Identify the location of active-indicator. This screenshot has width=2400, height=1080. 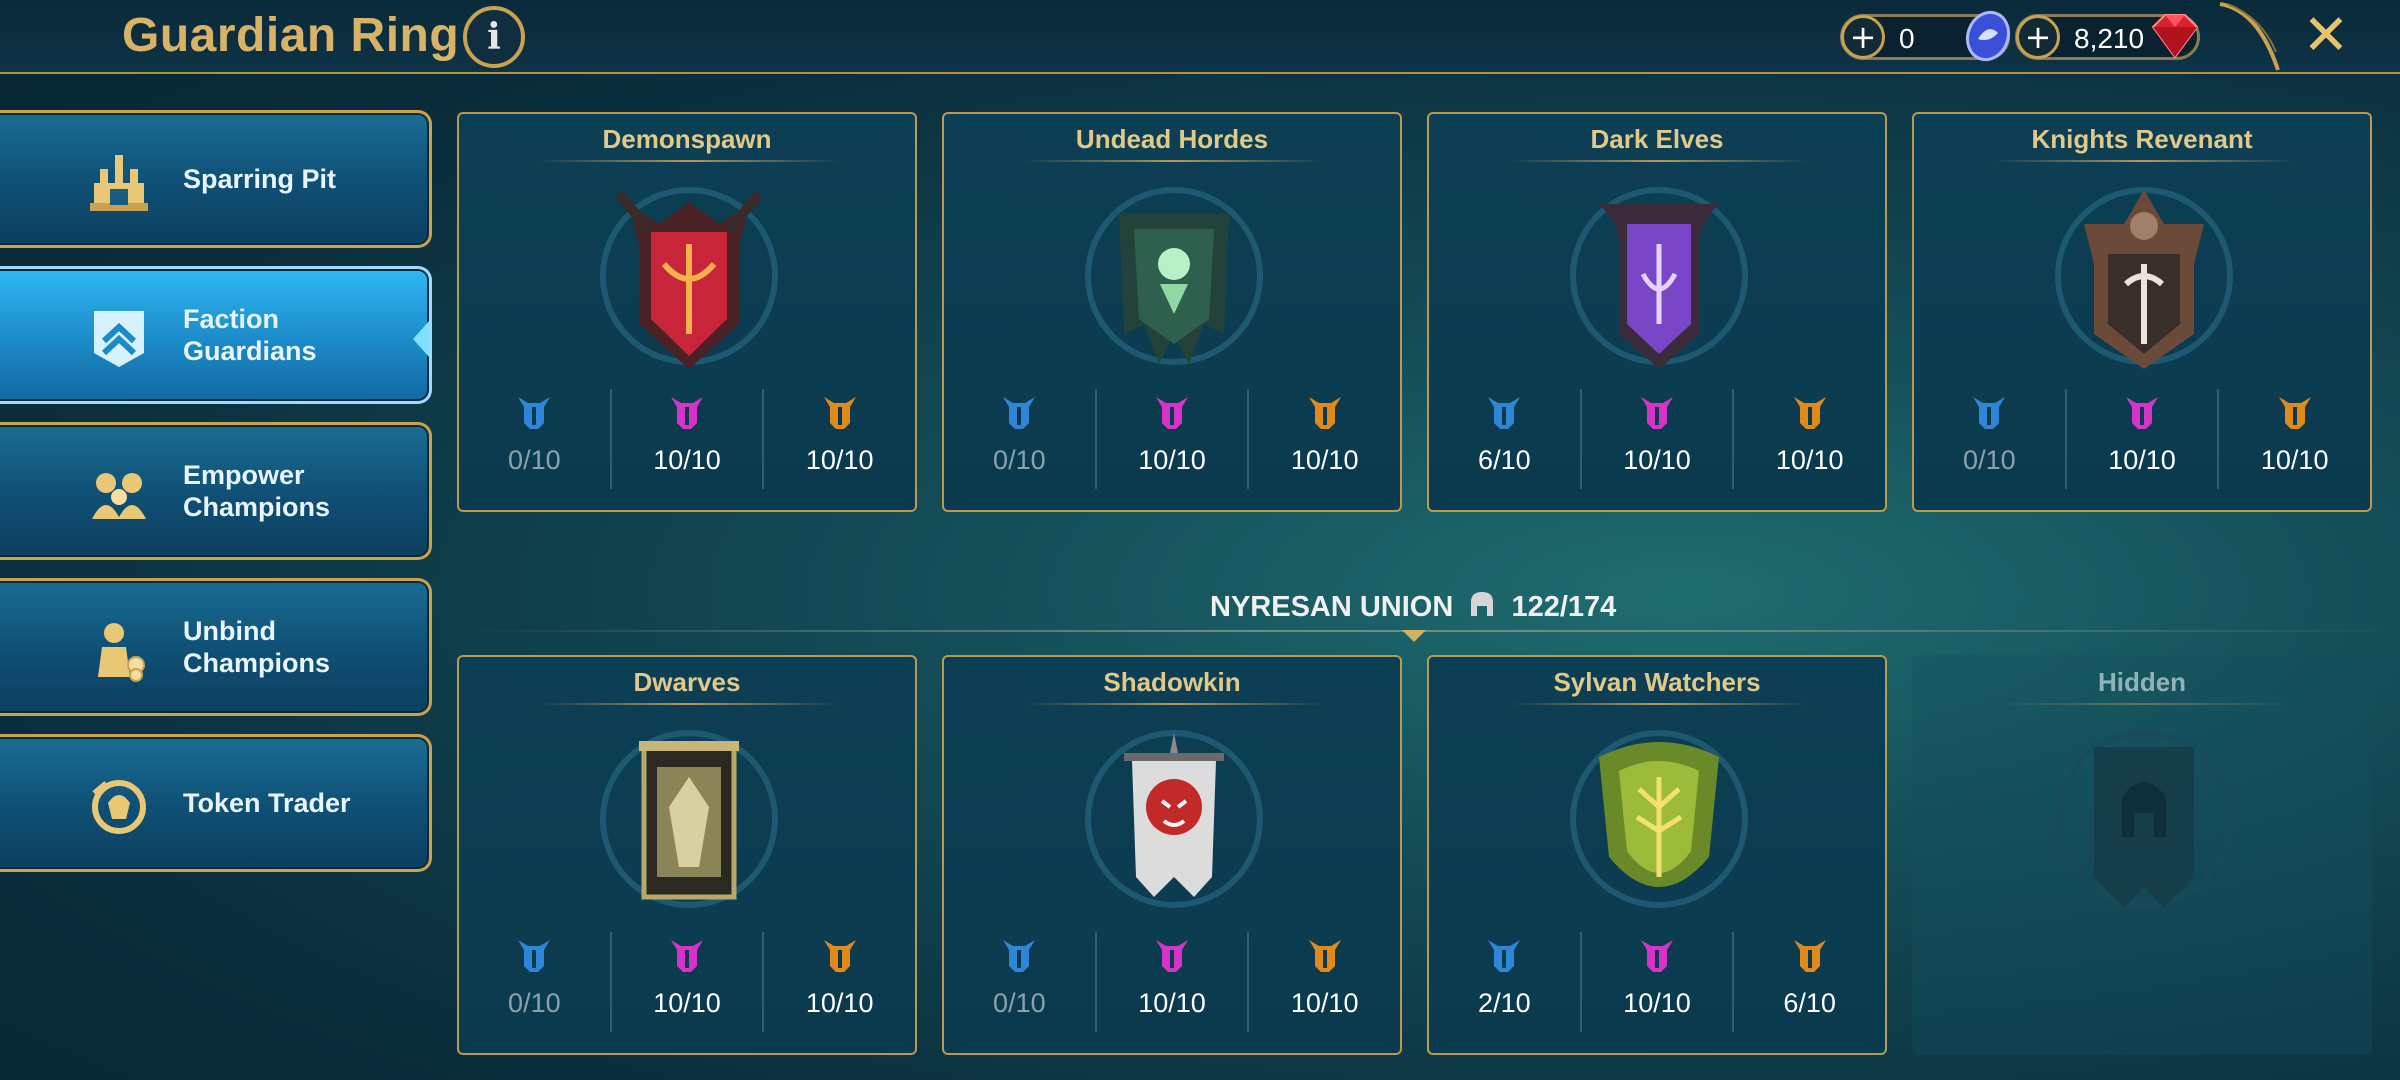
(421, 339).